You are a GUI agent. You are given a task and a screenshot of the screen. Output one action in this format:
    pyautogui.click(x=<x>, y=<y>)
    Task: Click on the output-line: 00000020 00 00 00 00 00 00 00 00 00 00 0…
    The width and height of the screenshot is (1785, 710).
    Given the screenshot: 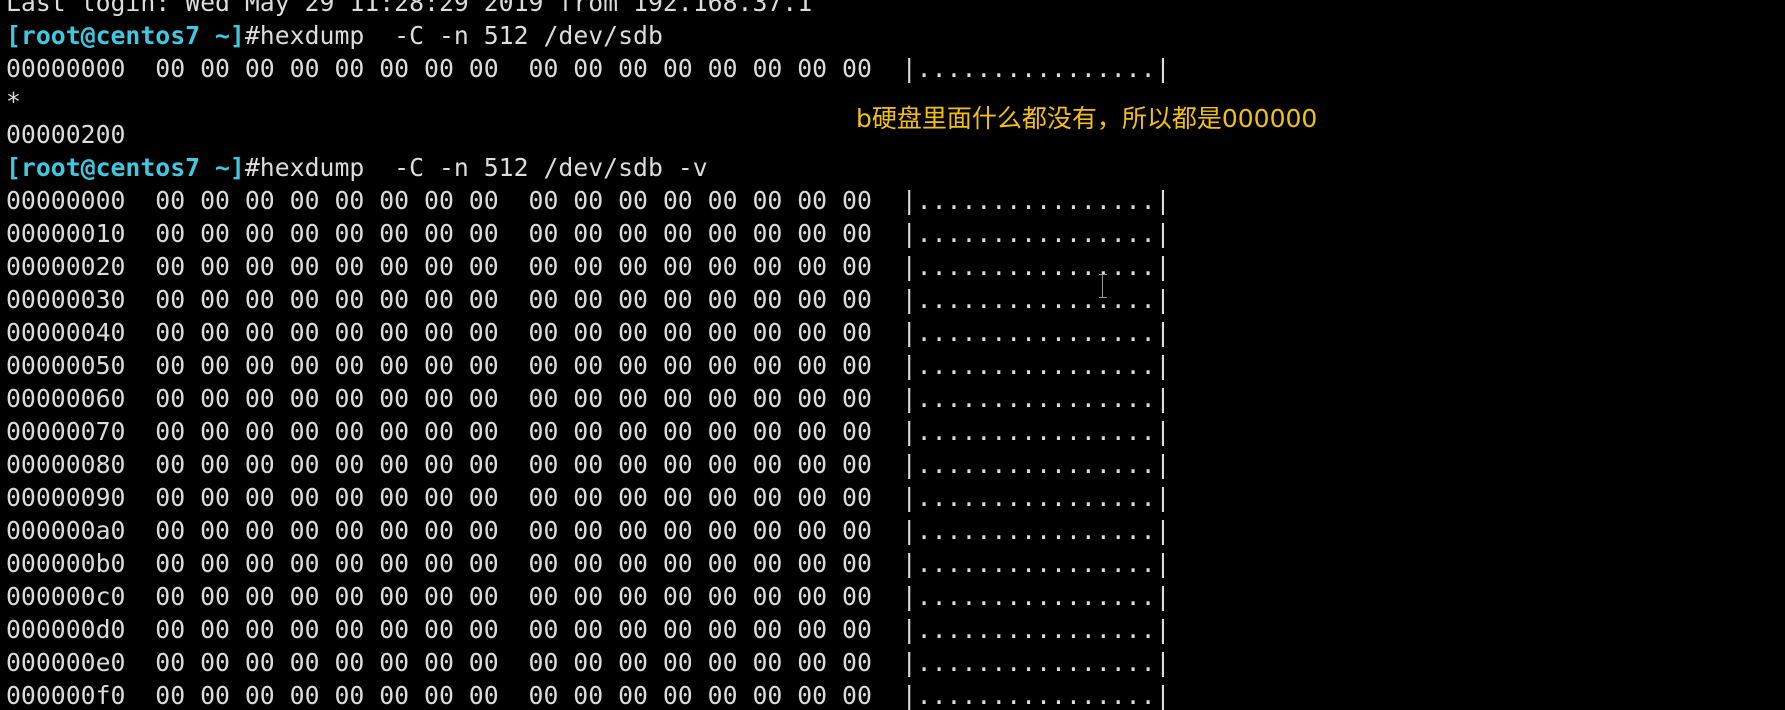 What is the action you would take?
    pyautogui.click(x=588, y=266)
    